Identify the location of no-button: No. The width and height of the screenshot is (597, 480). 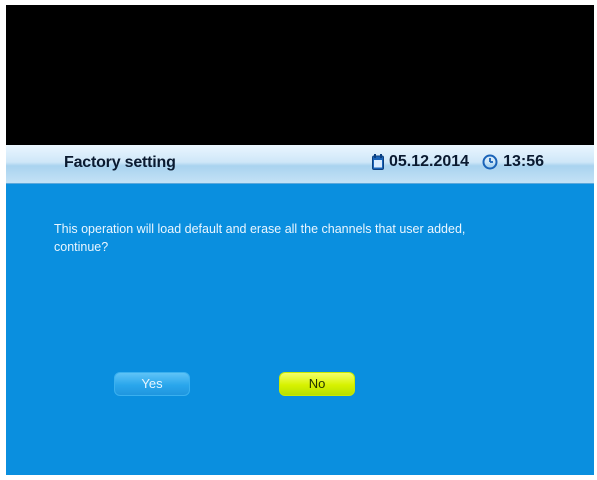
(317, 384).